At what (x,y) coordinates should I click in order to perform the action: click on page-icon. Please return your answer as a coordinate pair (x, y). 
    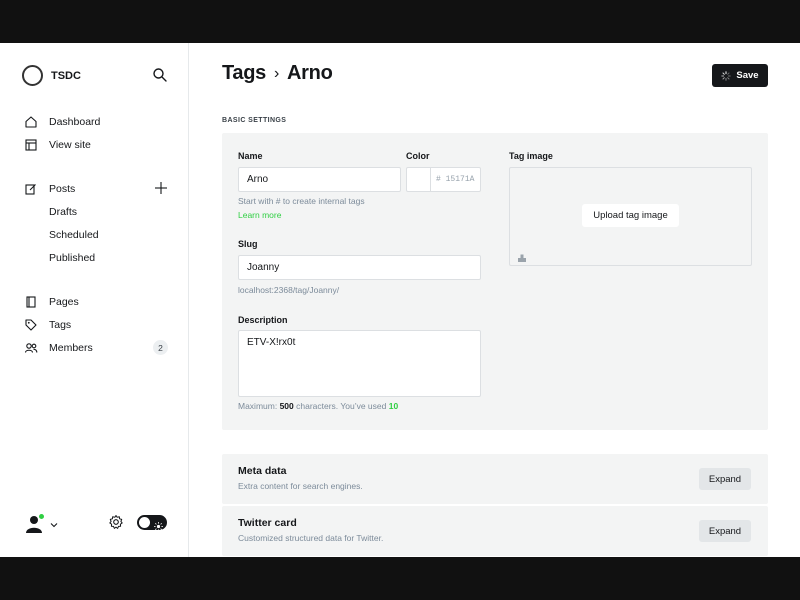
    Looking at the image, I should click on (31, 302).